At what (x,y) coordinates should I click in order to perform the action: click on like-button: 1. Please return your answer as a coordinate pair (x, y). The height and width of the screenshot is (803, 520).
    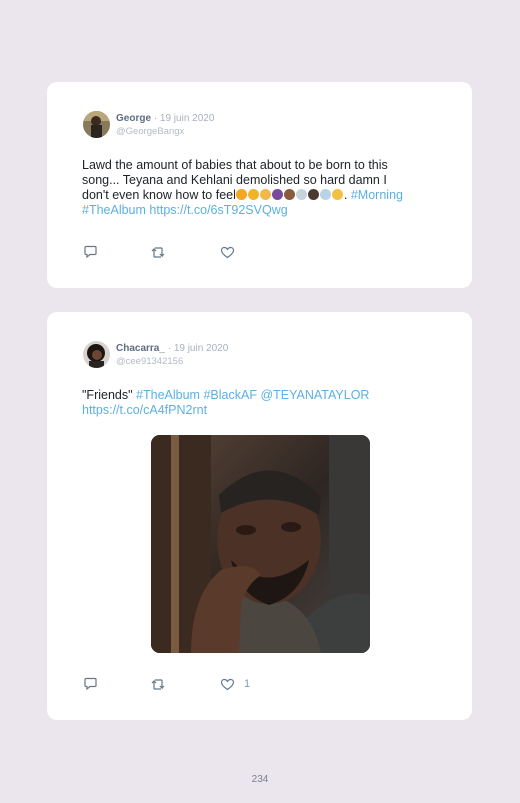
    Looking at the image, I should click on (235, 684).